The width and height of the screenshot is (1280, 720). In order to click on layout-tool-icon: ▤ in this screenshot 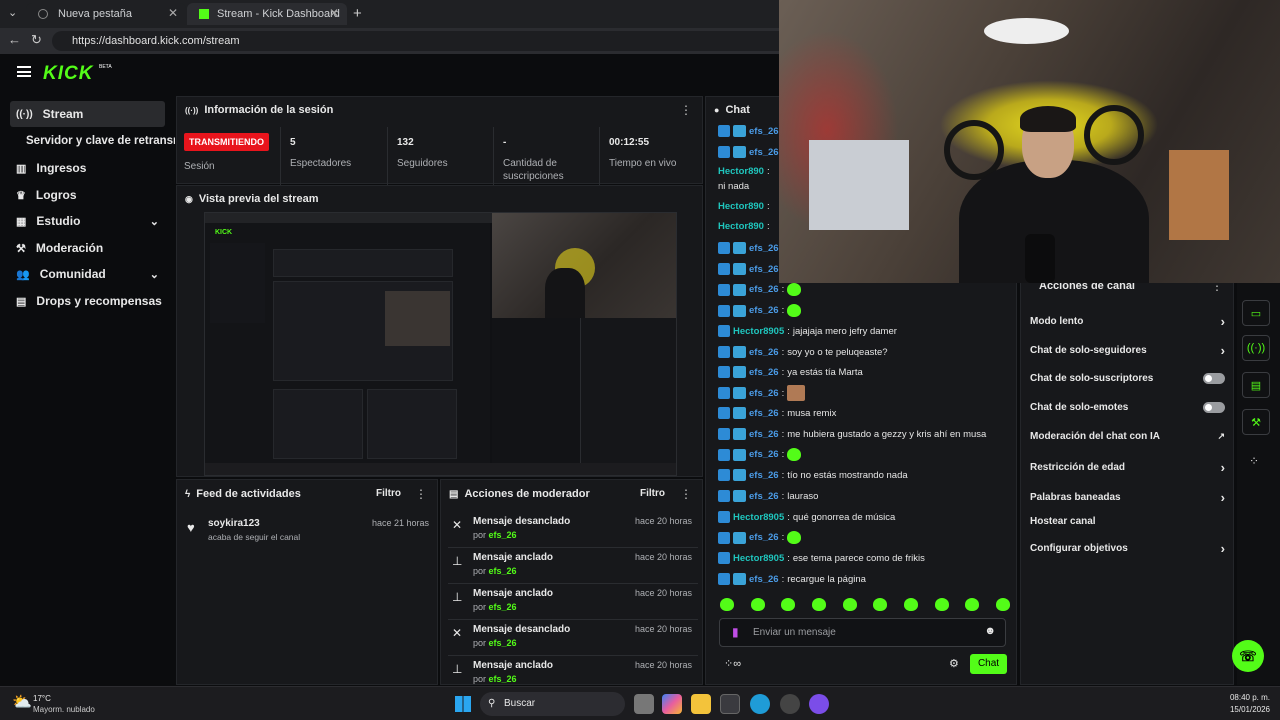, I will do `click(1256, 385)`.